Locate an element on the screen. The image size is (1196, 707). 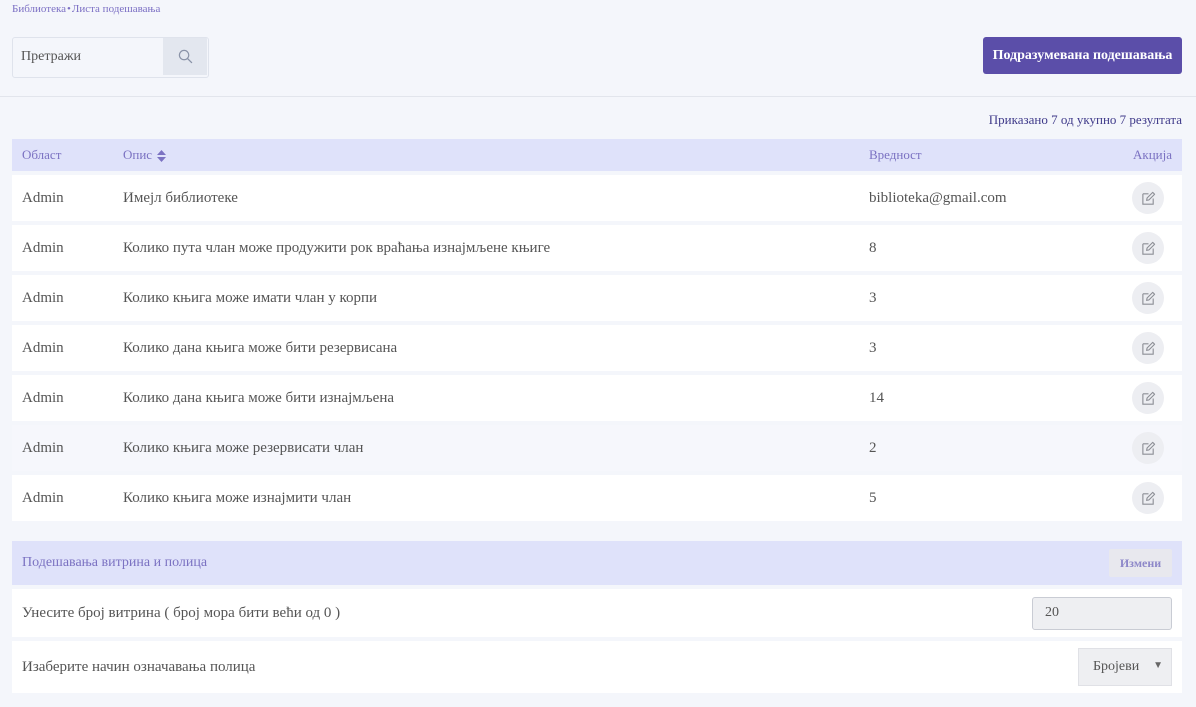
breadcrumb-current: Листа подешавања is located at coordinates (116, 9).